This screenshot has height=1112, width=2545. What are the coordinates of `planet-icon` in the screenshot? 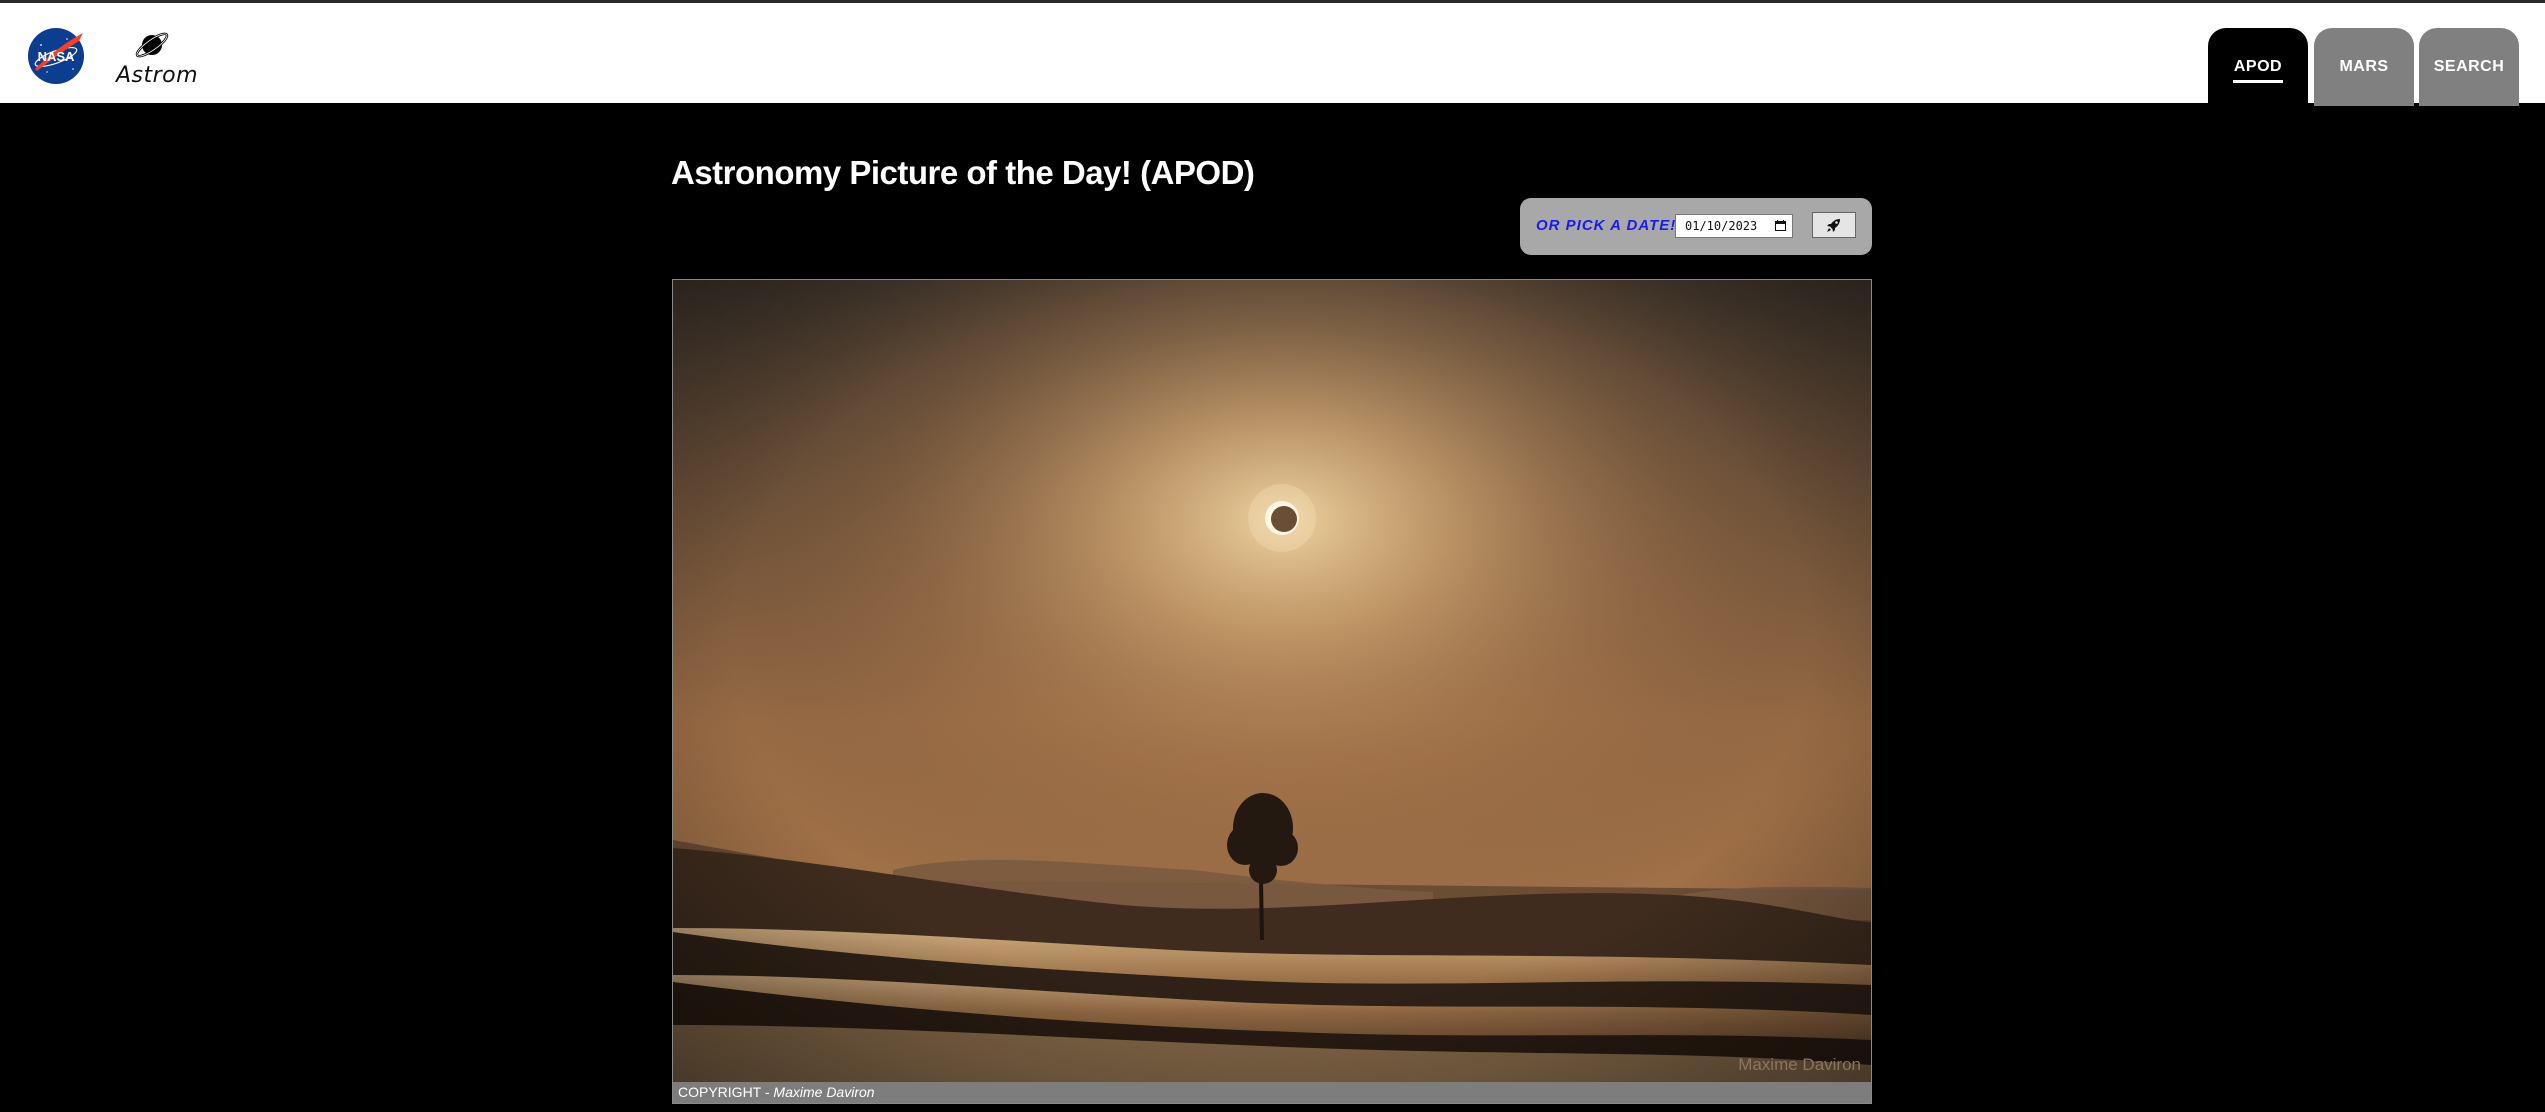 It's located at (152, 45).